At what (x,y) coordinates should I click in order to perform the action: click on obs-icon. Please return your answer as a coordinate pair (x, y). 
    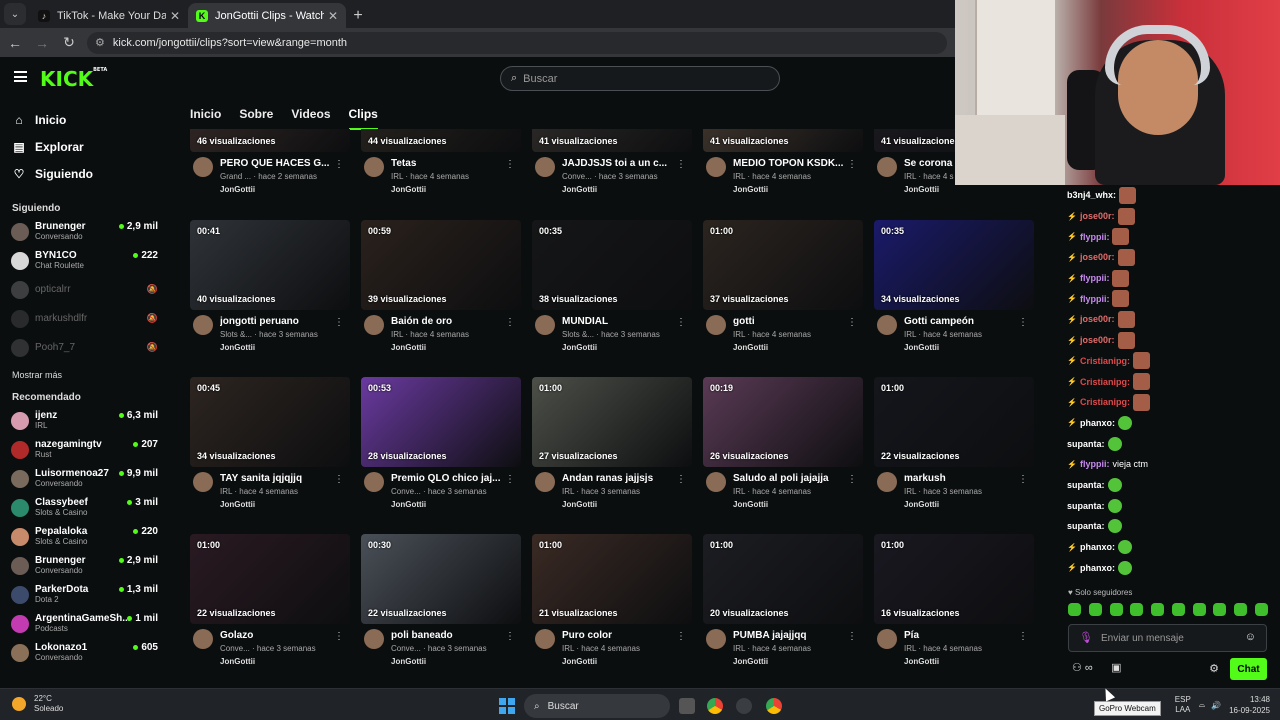
    Looking at the image, I should click on (744, 706).